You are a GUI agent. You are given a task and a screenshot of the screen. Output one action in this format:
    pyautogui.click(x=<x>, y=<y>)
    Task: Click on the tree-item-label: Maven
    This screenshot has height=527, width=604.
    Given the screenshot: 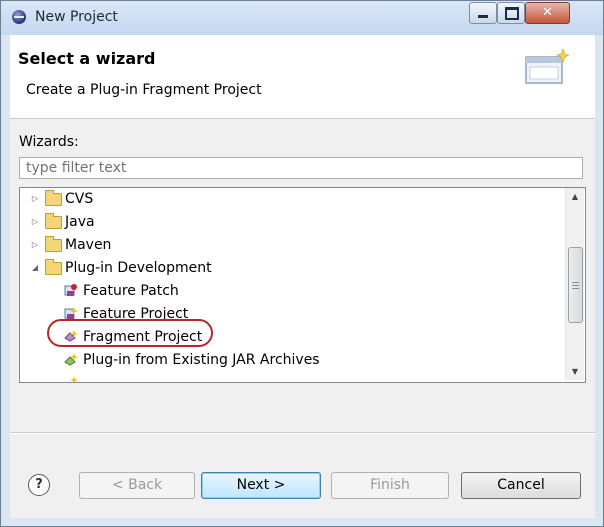 What is the action you would take?
    pyautogui.click(x=88, y=245)
    